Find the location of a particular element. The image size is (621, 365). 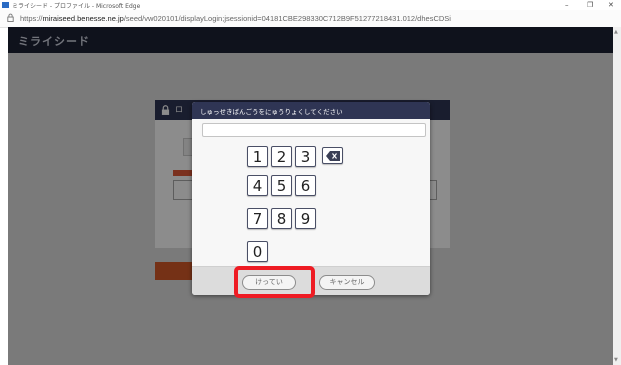

dialog-title: しゅっせきばんごうをにゅうりょくしてください is located at coordinates (271, 112).